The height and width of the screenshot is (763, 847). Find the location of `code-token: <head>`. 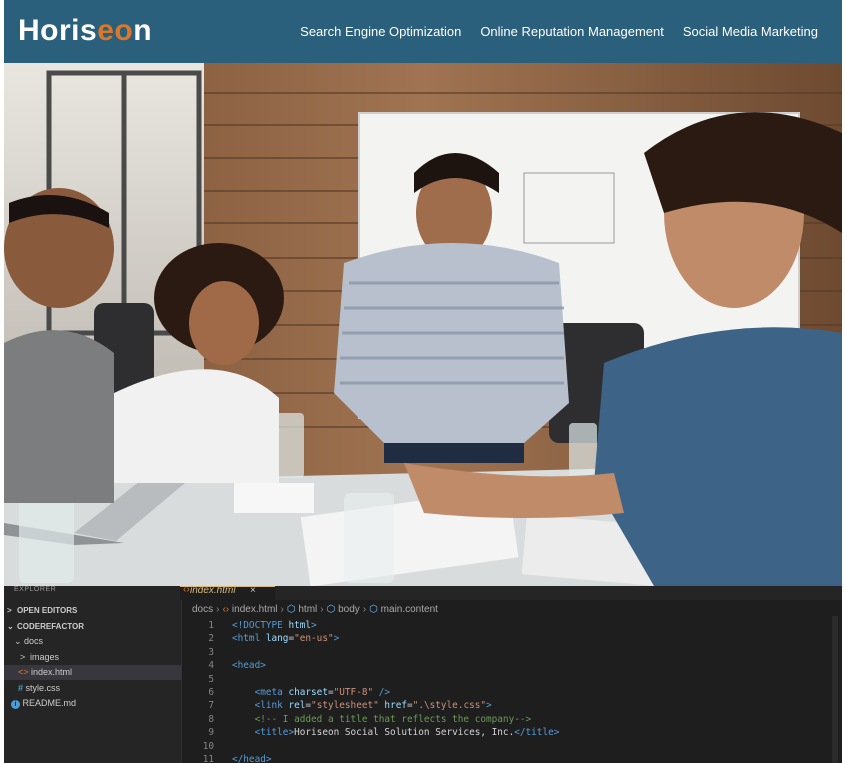

code-token: <head> is located at coordinates (249, 666).